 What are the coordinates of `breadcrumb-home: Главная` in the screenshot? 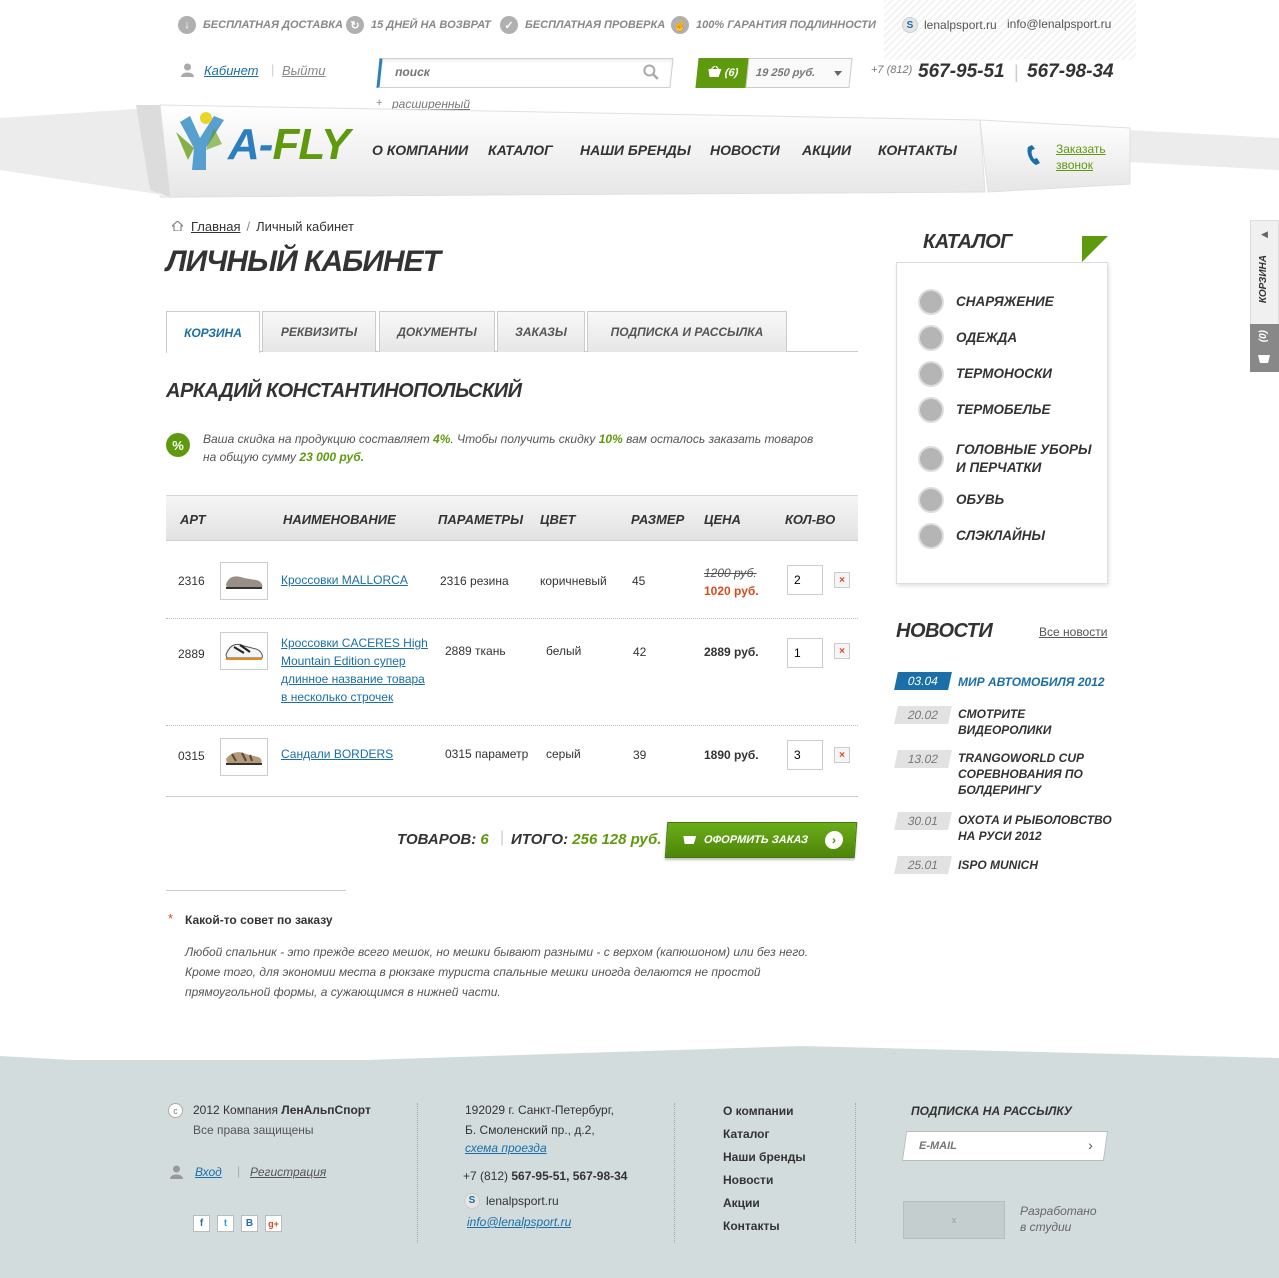 It's located at (215, 226).